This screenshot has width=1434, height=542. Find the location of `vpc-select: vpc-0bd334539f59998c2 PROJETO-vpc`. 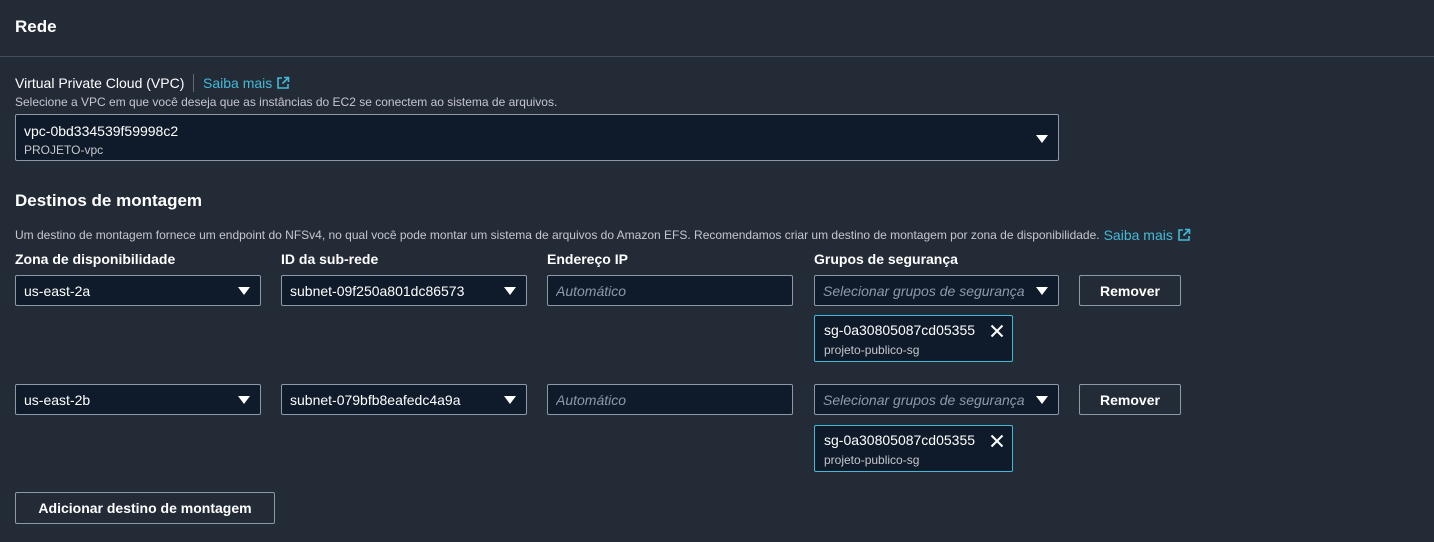

vpc-select: vpc-0bd334539f59998c2 PROJETO-vpc is located at coordinates (537, 137).